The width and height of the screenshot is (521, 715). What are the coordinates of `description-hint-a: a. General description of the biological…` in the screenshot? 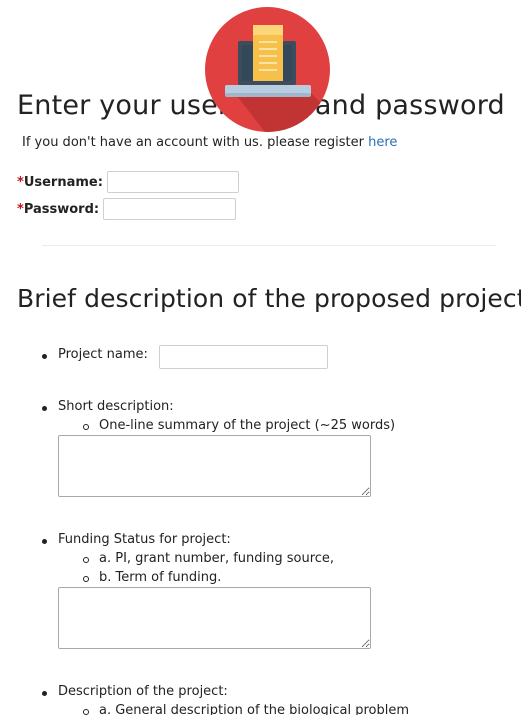 It's located at (254, 709).